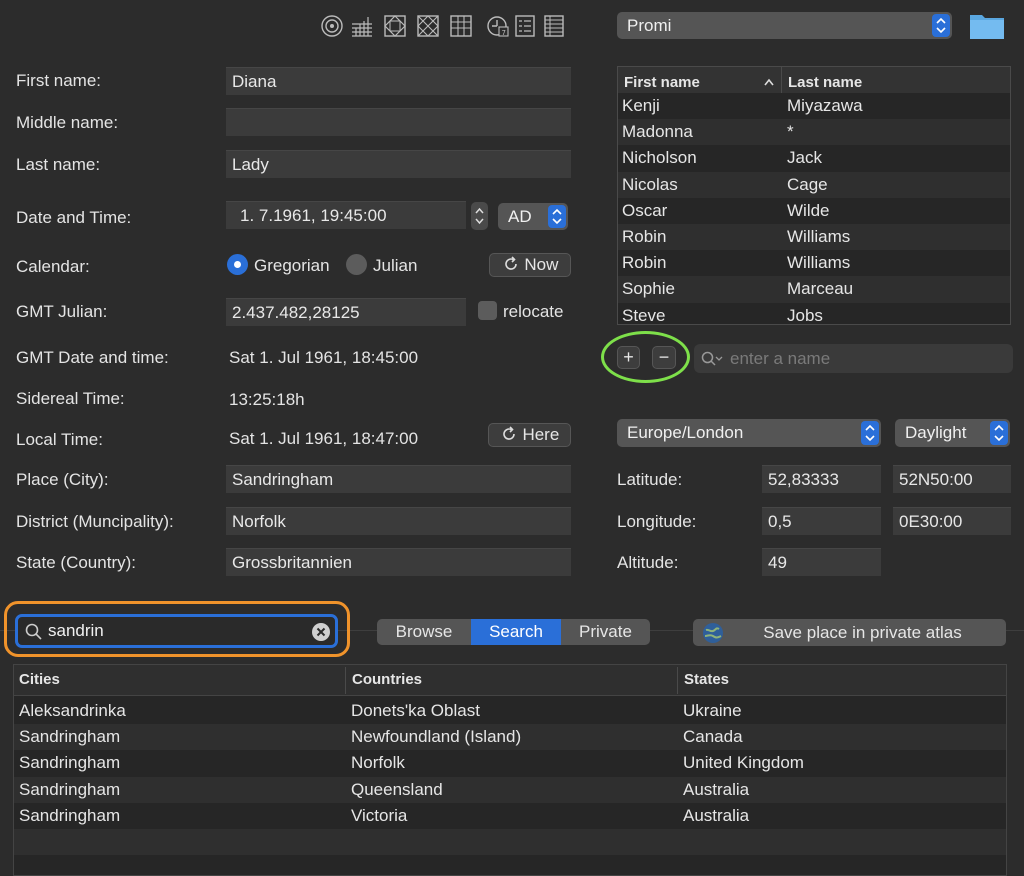  I want to click on tab-private: Private, so click(605, 632).